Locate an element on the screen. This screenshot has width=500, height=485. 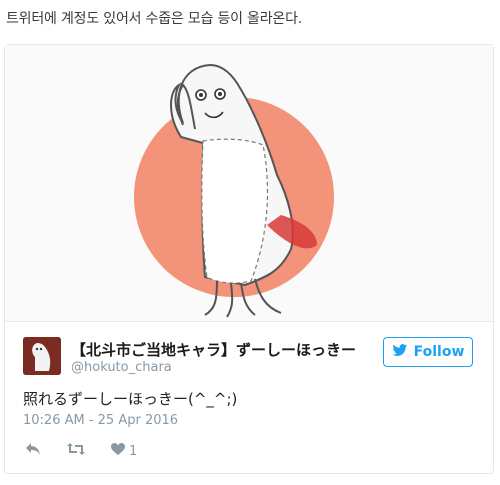
like-count: 1 is located at coordinates (133, 451).